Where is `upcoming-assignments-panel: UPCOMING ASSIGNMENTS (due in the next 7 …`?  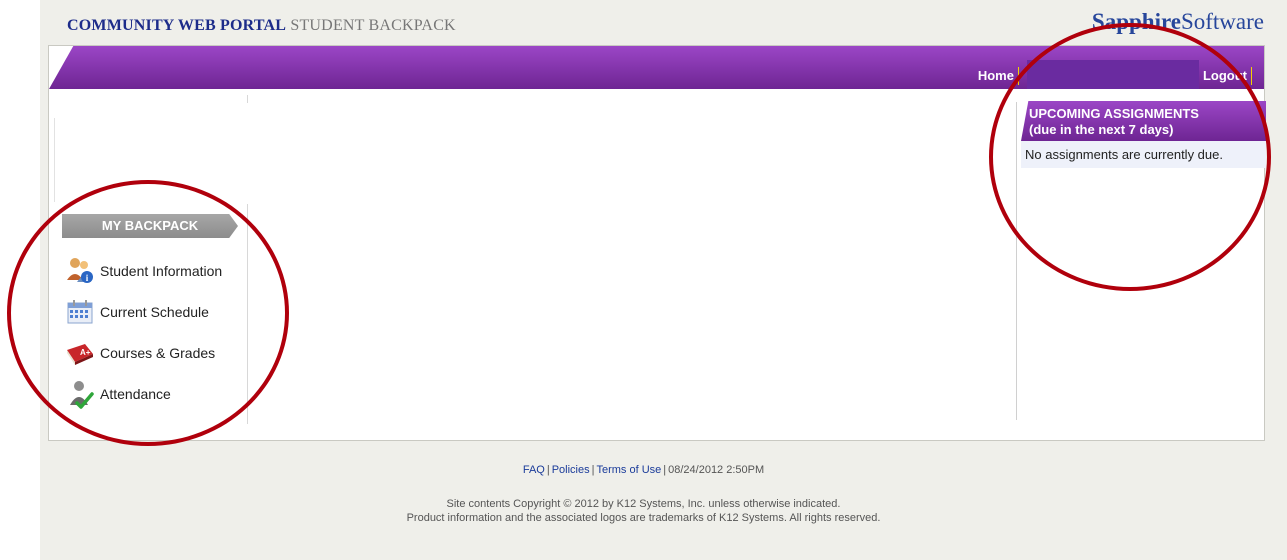 upcoming-assignments-panel: UPCOMING ASSIGNMENTS (due in the next 7 … is located at coordinates (1143, 134).